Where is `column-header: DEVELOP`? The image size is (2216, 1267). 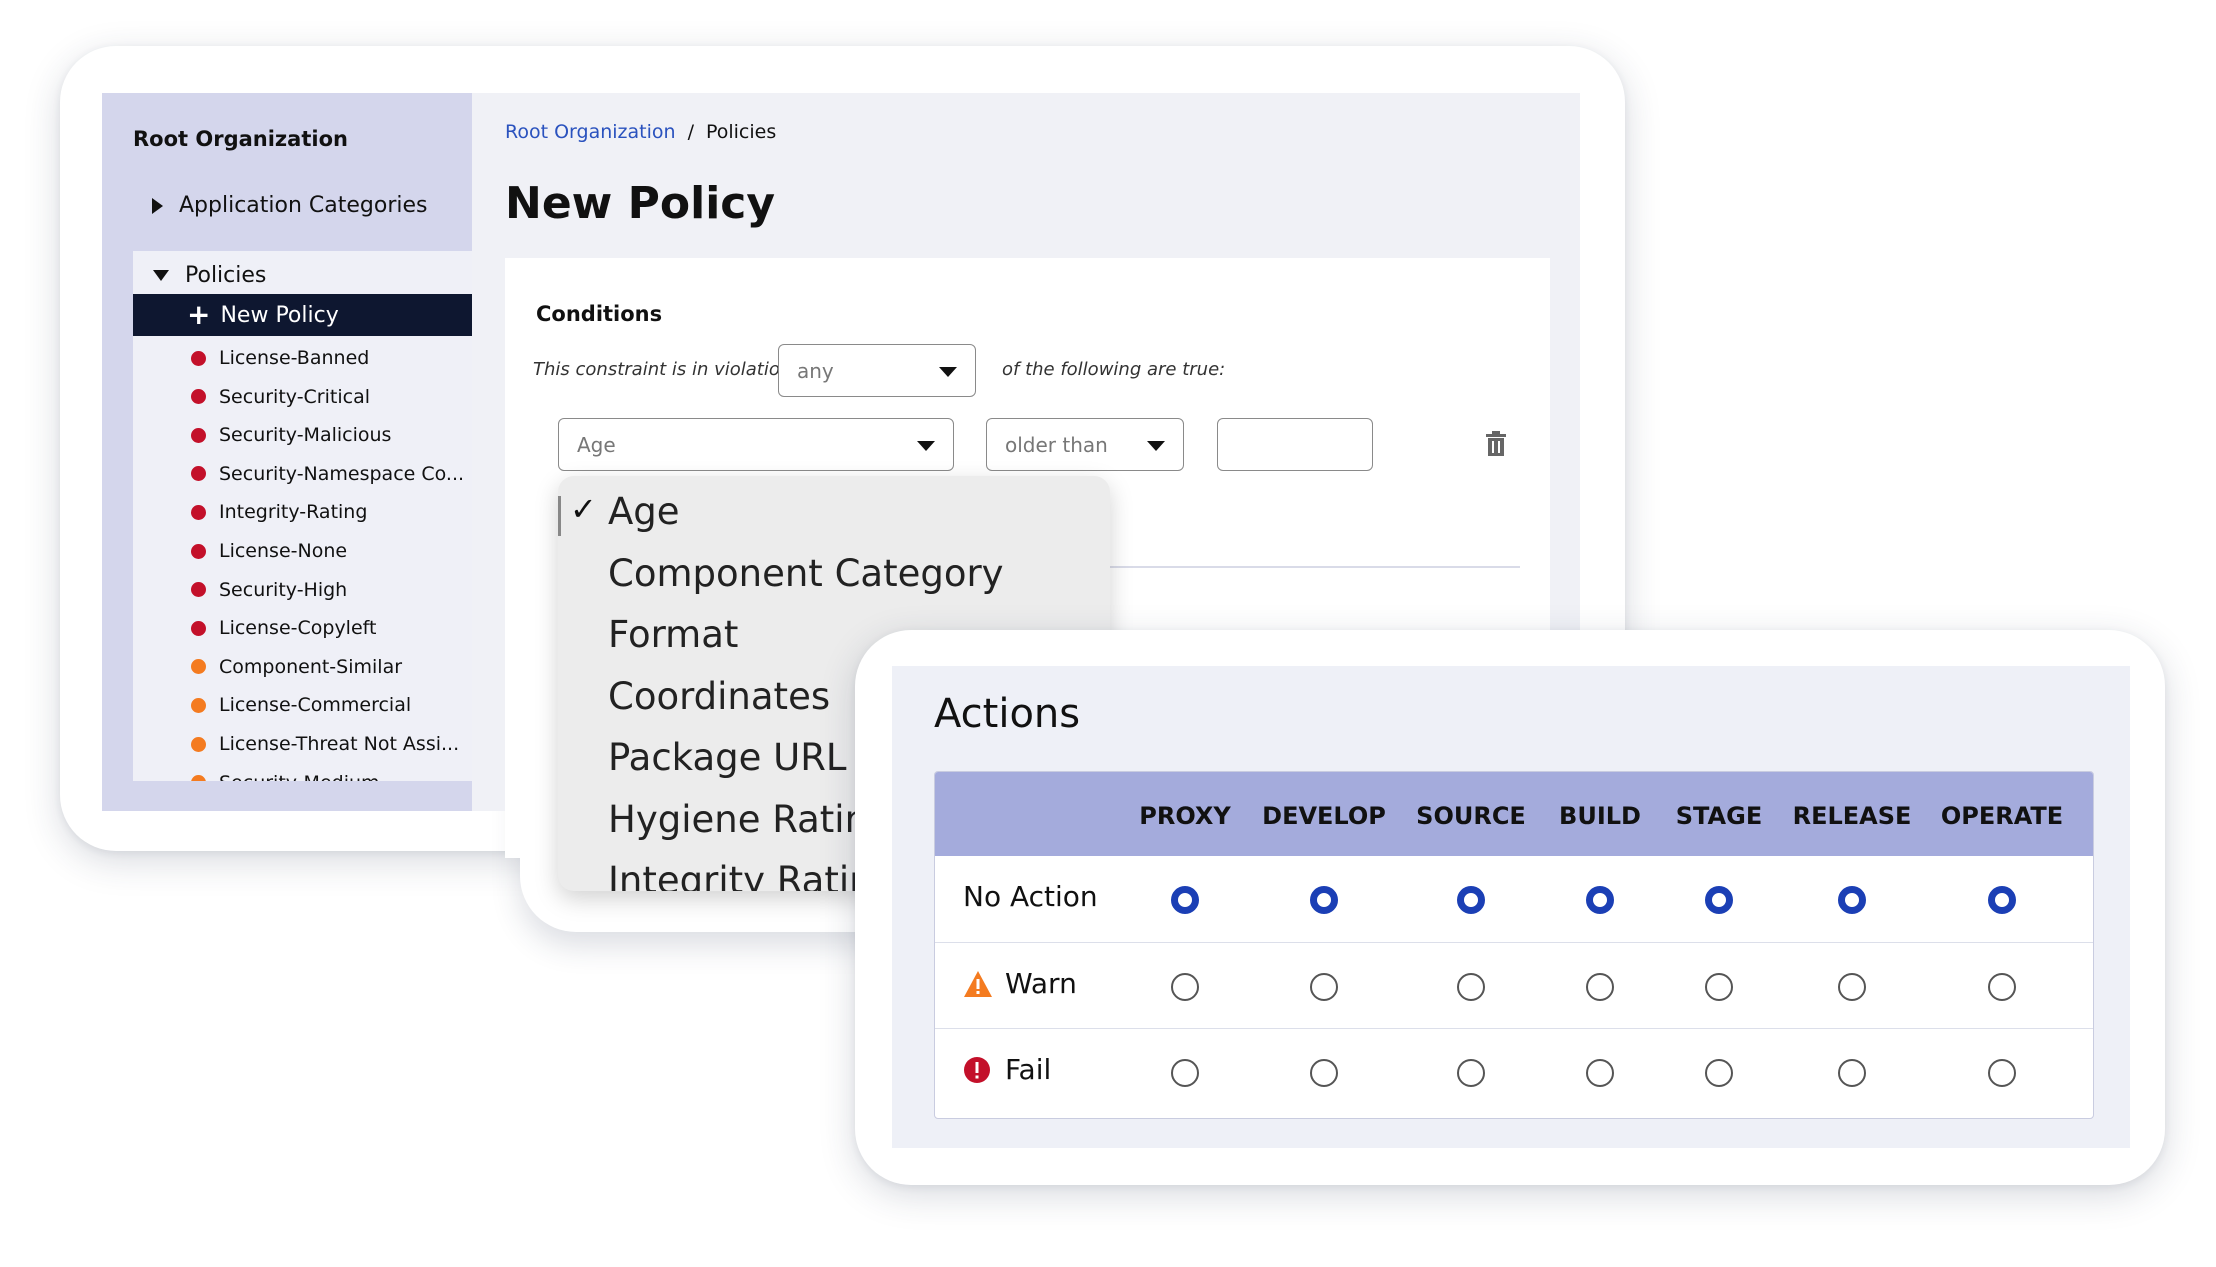
column-header: DEVELOP is located at coordinates (1324, 816).